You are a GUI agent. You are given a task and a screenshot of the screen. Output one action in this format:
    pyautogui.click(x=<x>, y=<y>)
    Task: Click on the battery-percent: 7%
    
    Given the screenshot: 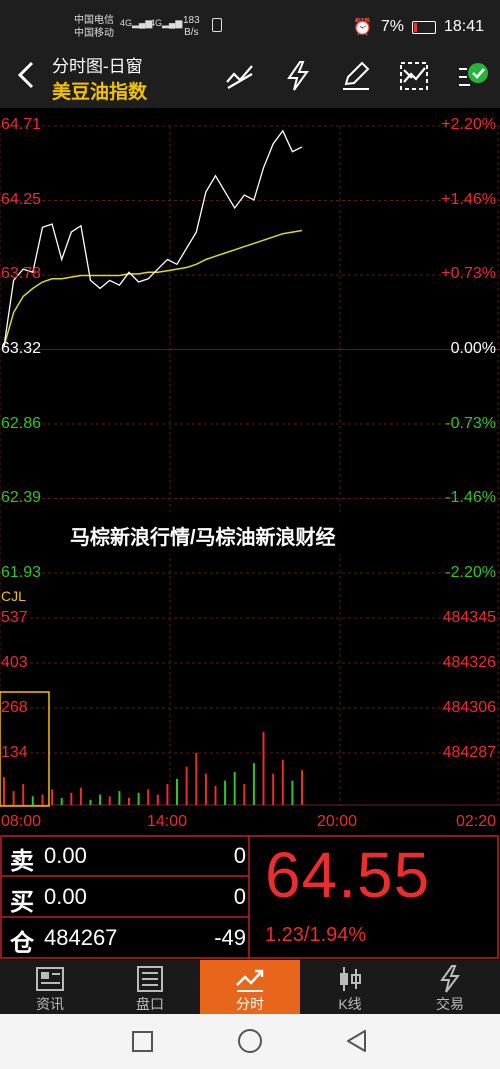 What is the action you would take?
    pyautogui.click(x=392, y=26)
    